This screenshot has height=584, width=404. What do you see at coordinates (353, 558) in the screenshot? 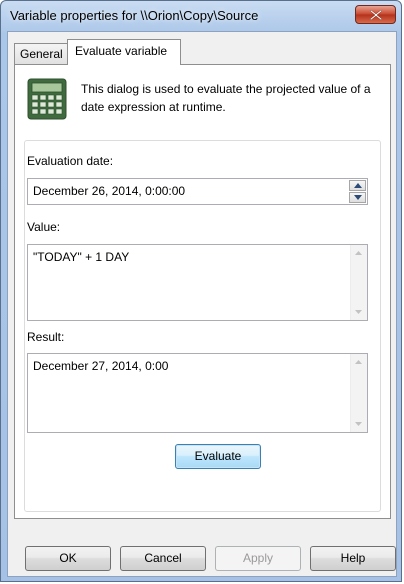
I see `help-button: Help` at bounding box center [353, 558].